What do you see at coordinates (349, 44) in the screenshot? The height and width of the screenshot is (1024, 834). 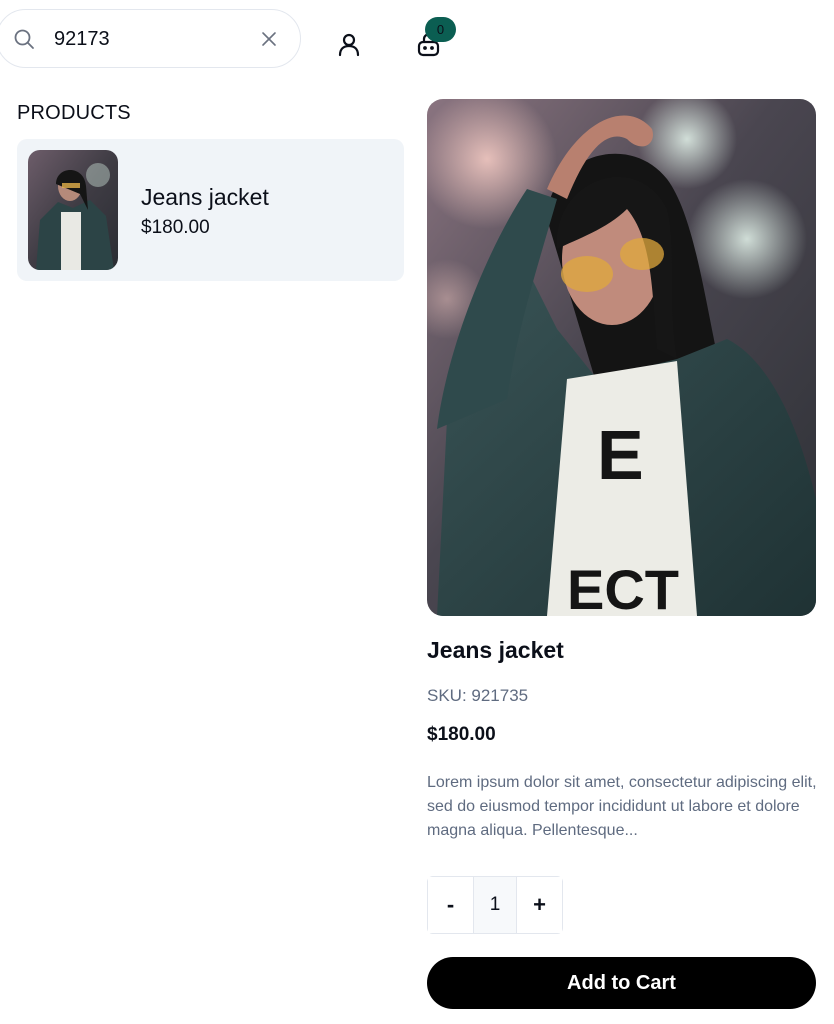 I see `user-icon` at bounding box center [349, 44].